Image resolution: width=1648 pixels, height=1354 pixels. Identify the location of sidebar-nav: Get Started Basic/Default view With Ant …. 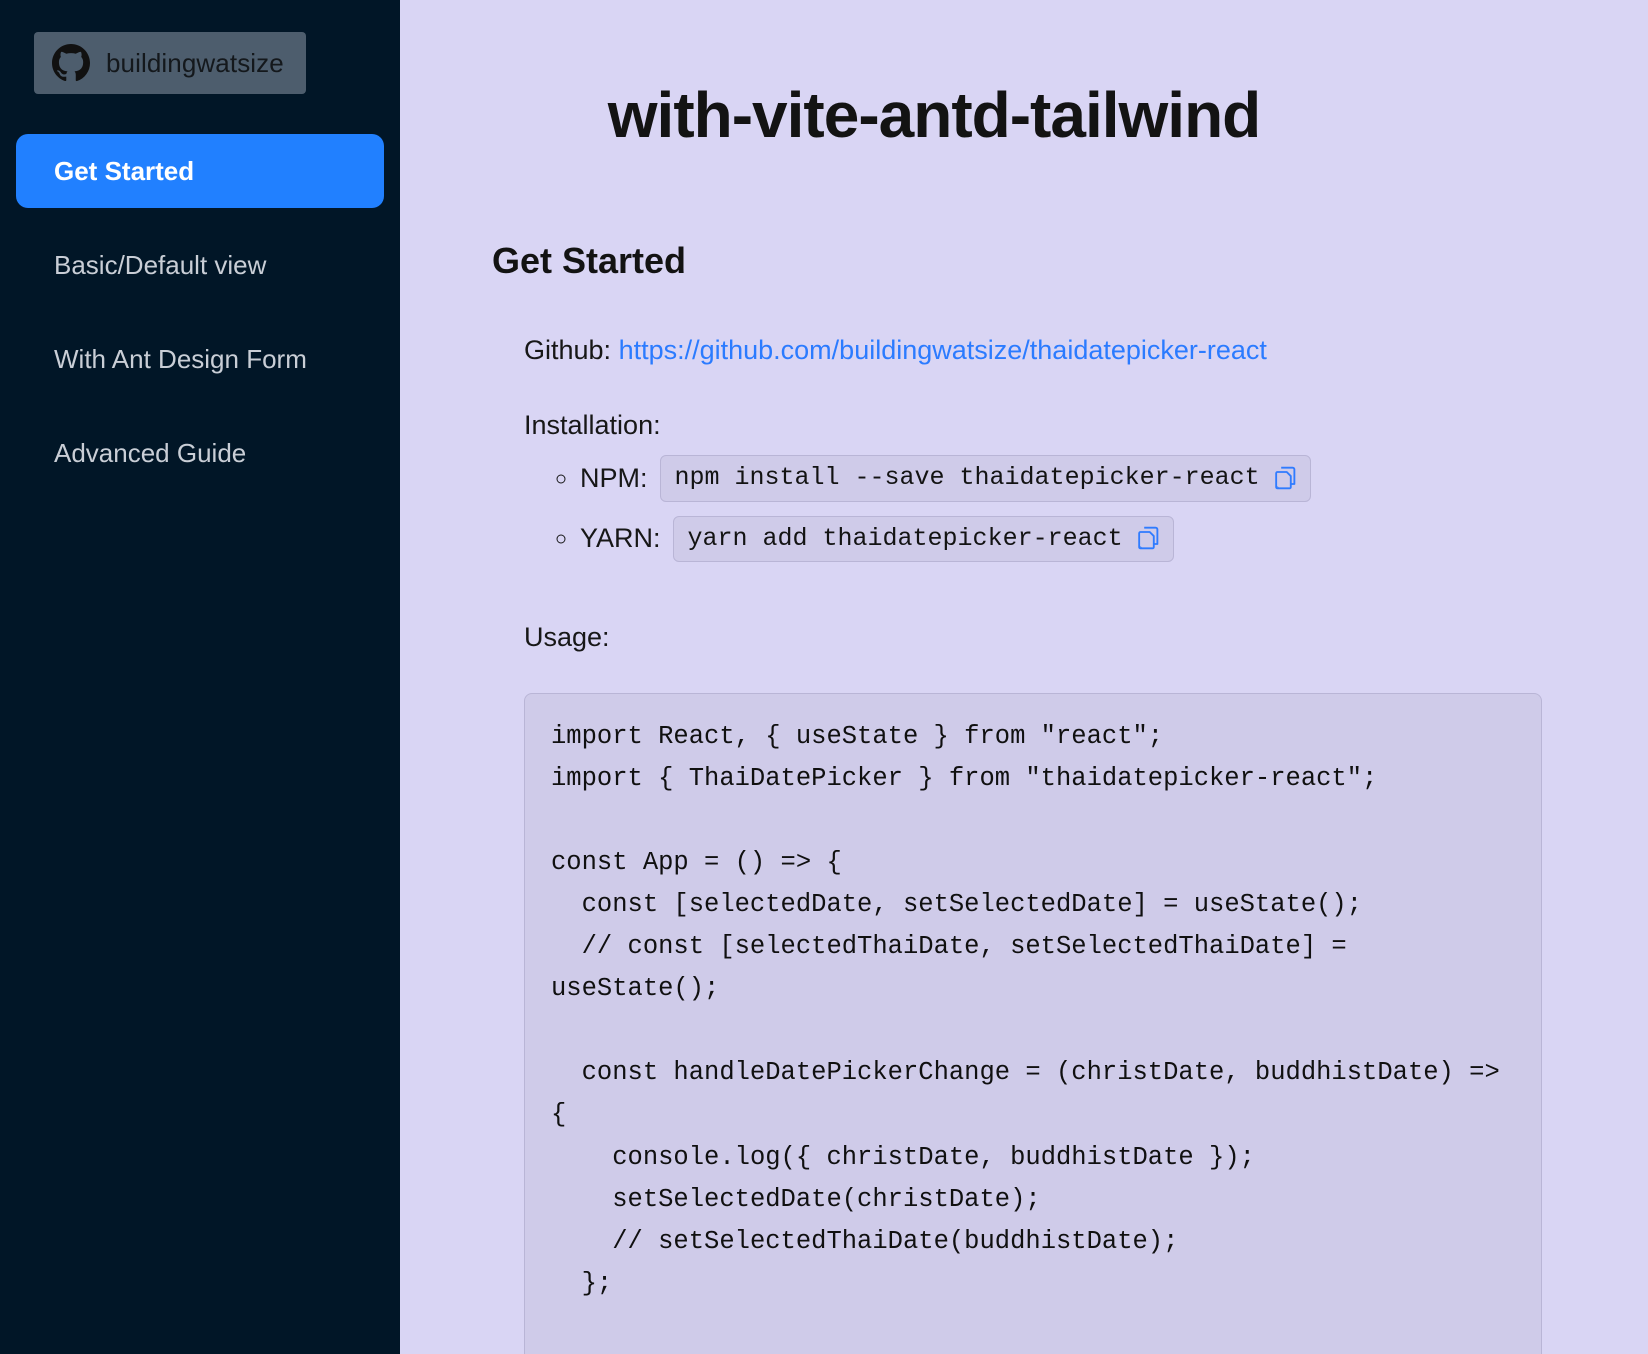
(200, 312).